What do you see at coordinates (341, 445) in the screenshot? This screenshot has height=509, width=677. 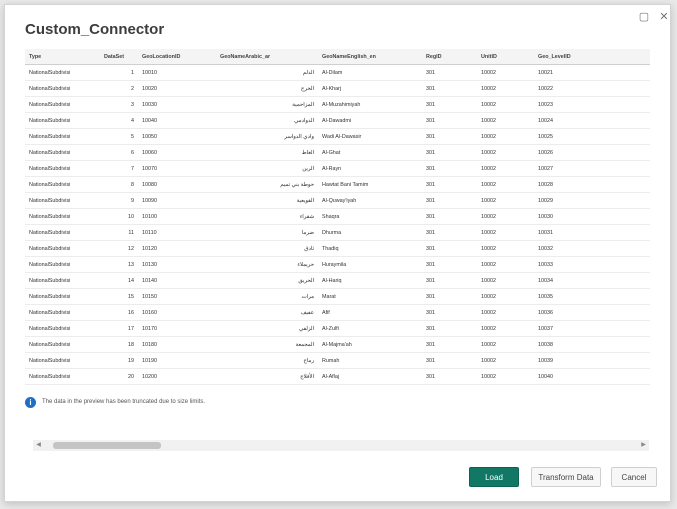 I see `horizontal-scrollbar: ◀ ▶` at bounding box center [341, 445].